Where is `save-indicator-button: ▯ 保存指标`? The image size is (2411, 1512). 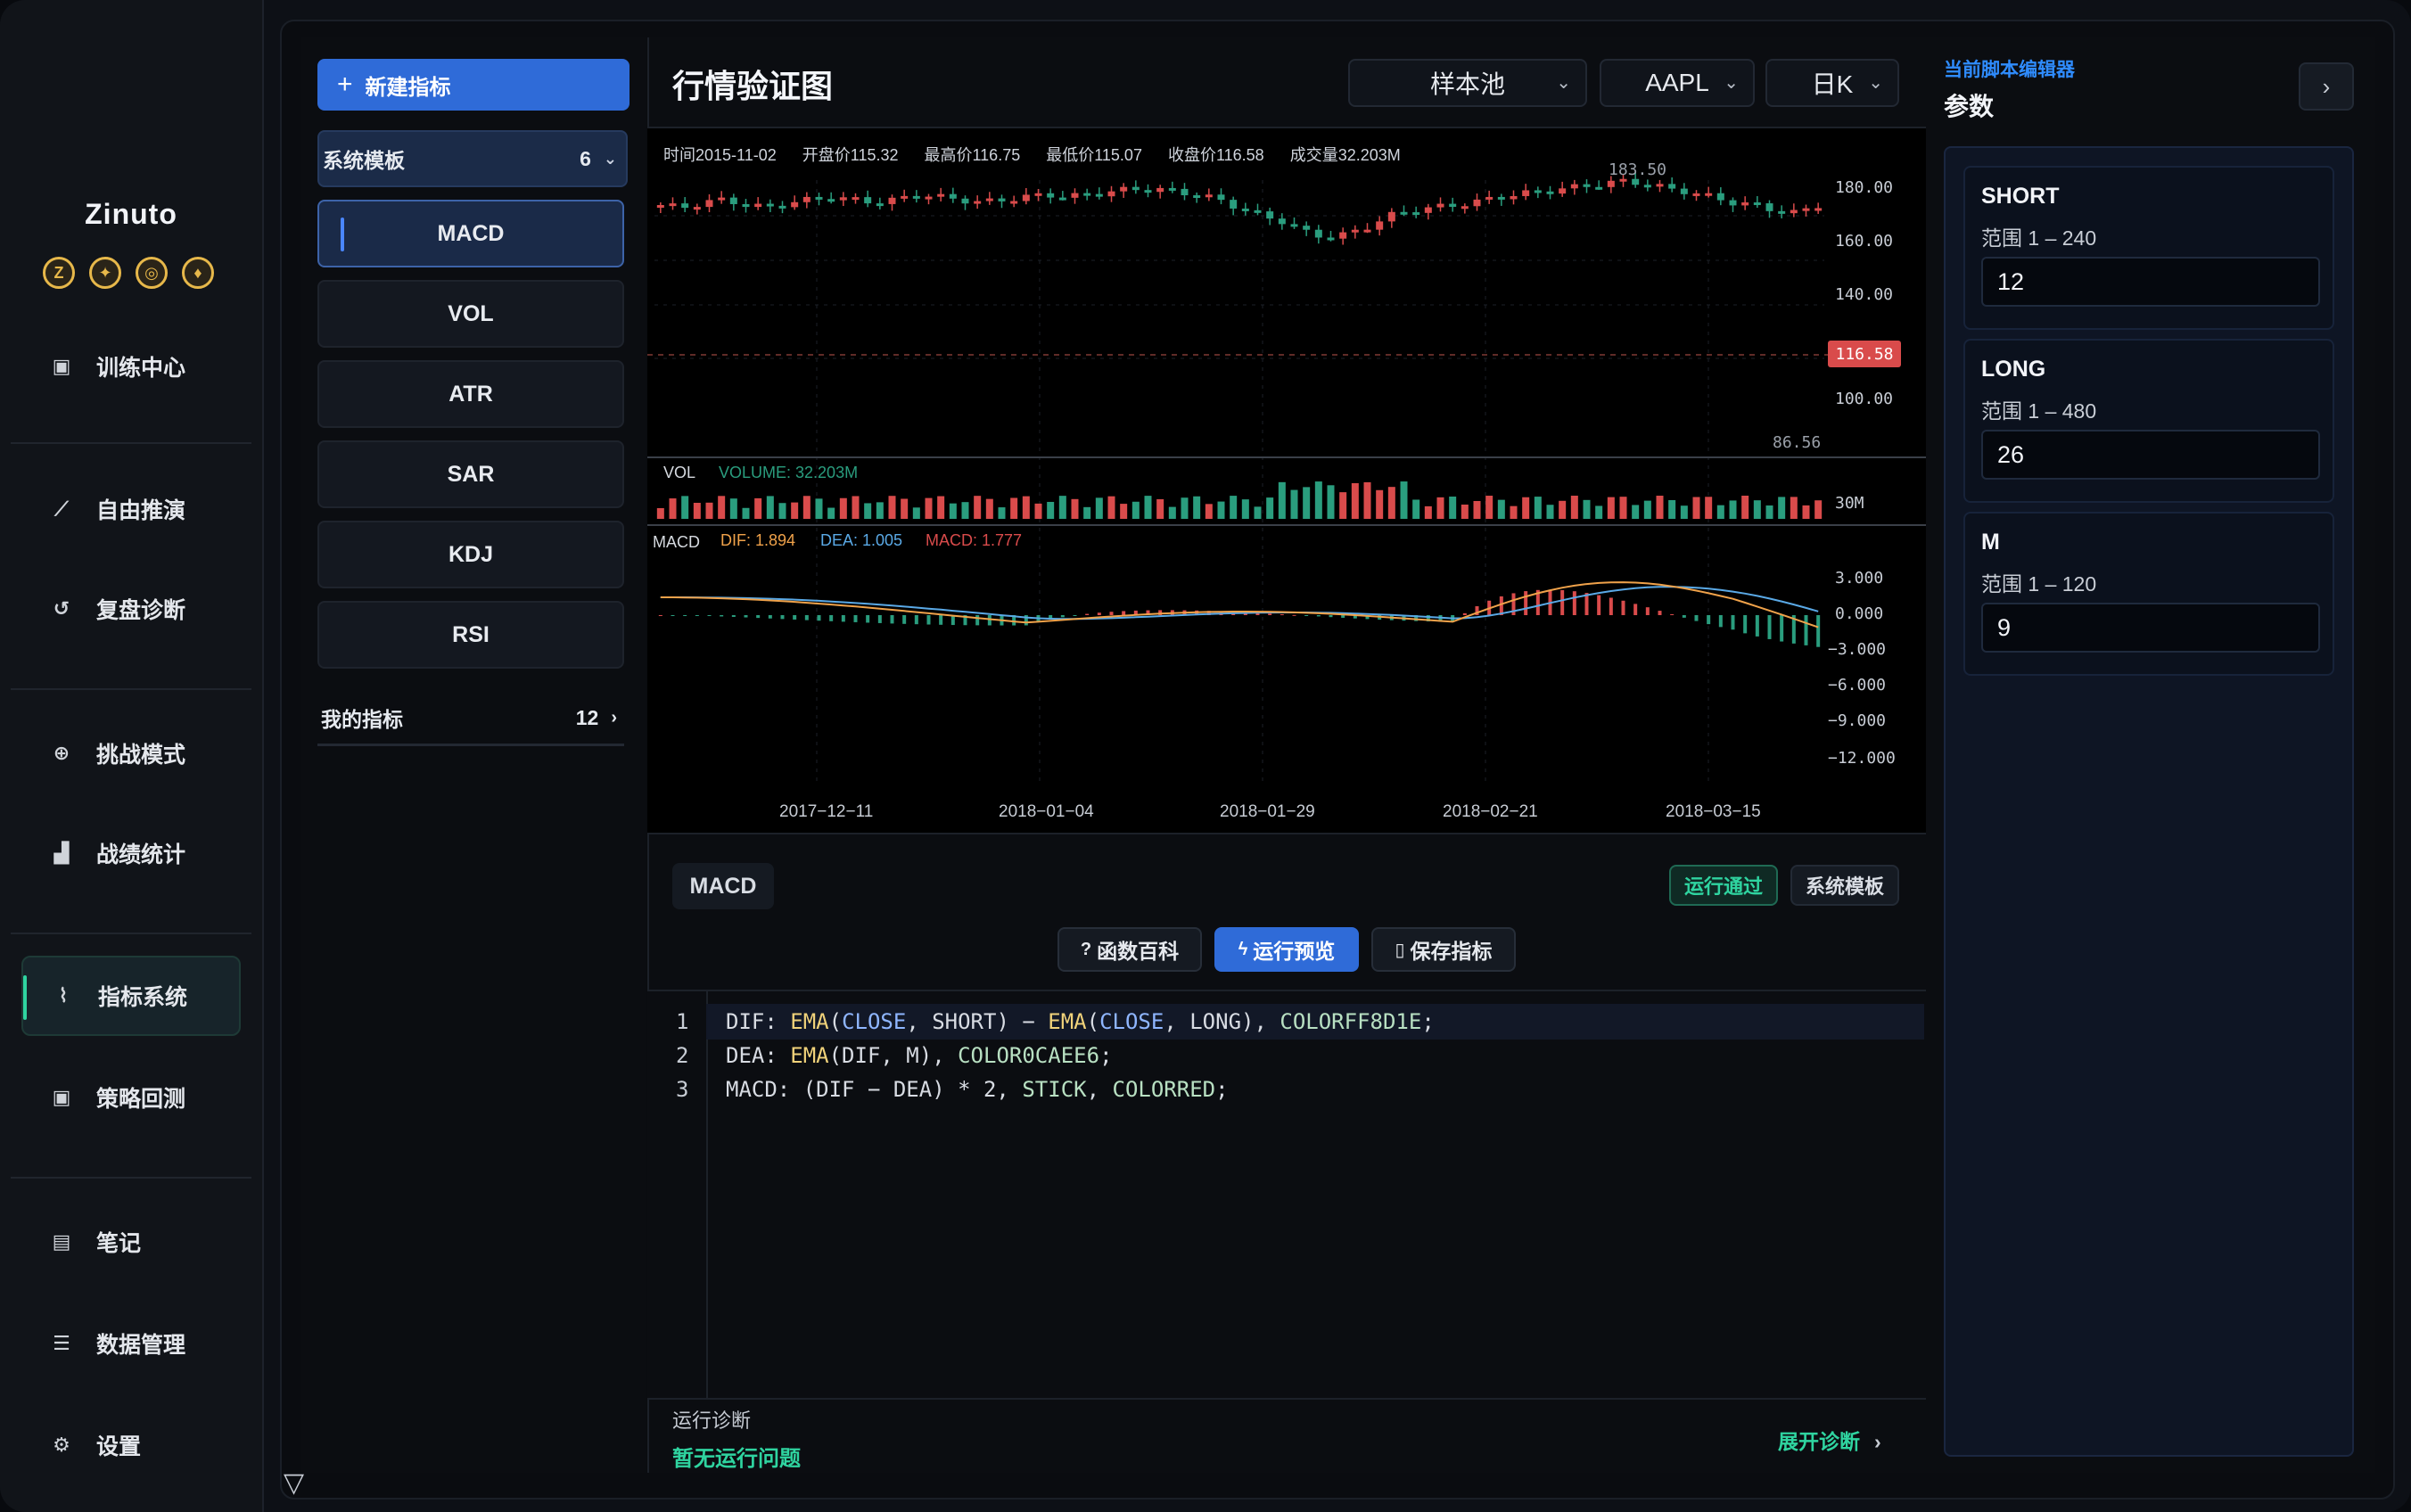 save-indicator-button: ▯ 保存指标 is located at coordinates (1443, 949).